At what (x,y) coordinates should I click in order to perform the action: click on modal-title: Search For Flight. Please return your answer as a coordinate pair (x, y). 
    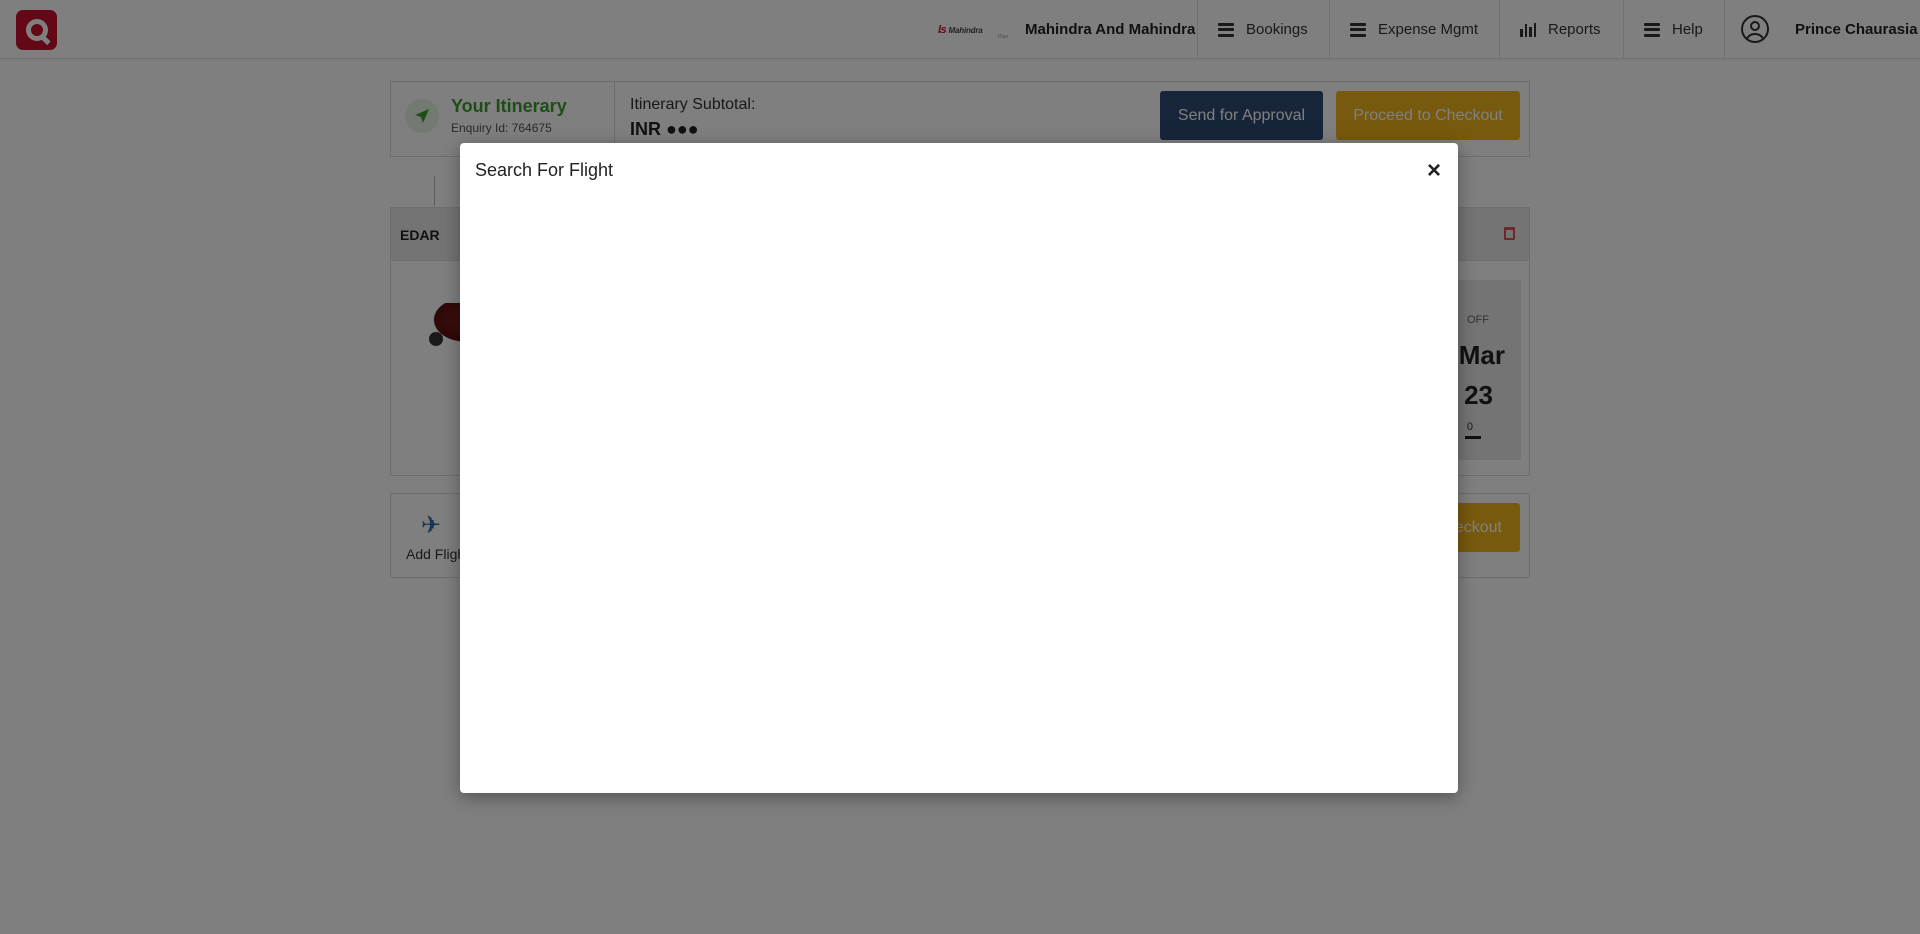
    Looking at the image, I should click on (544, 170).